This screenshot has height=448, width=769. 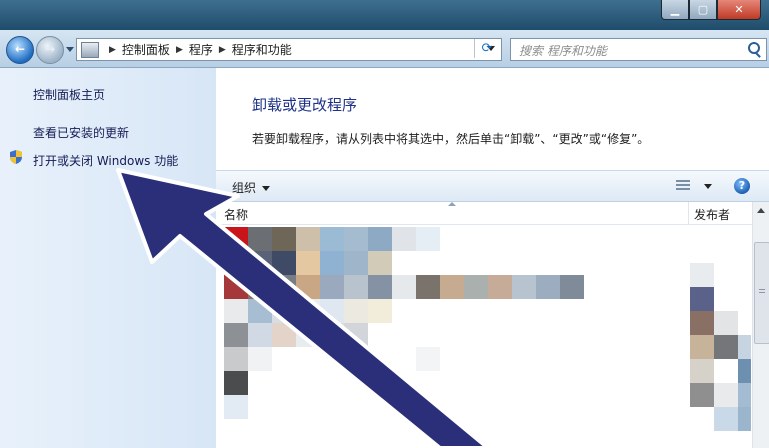 What do you see at coordinates (761, 210) in the screenshot?
I see `scroll-up-icon` at bounding box center [761, 210].